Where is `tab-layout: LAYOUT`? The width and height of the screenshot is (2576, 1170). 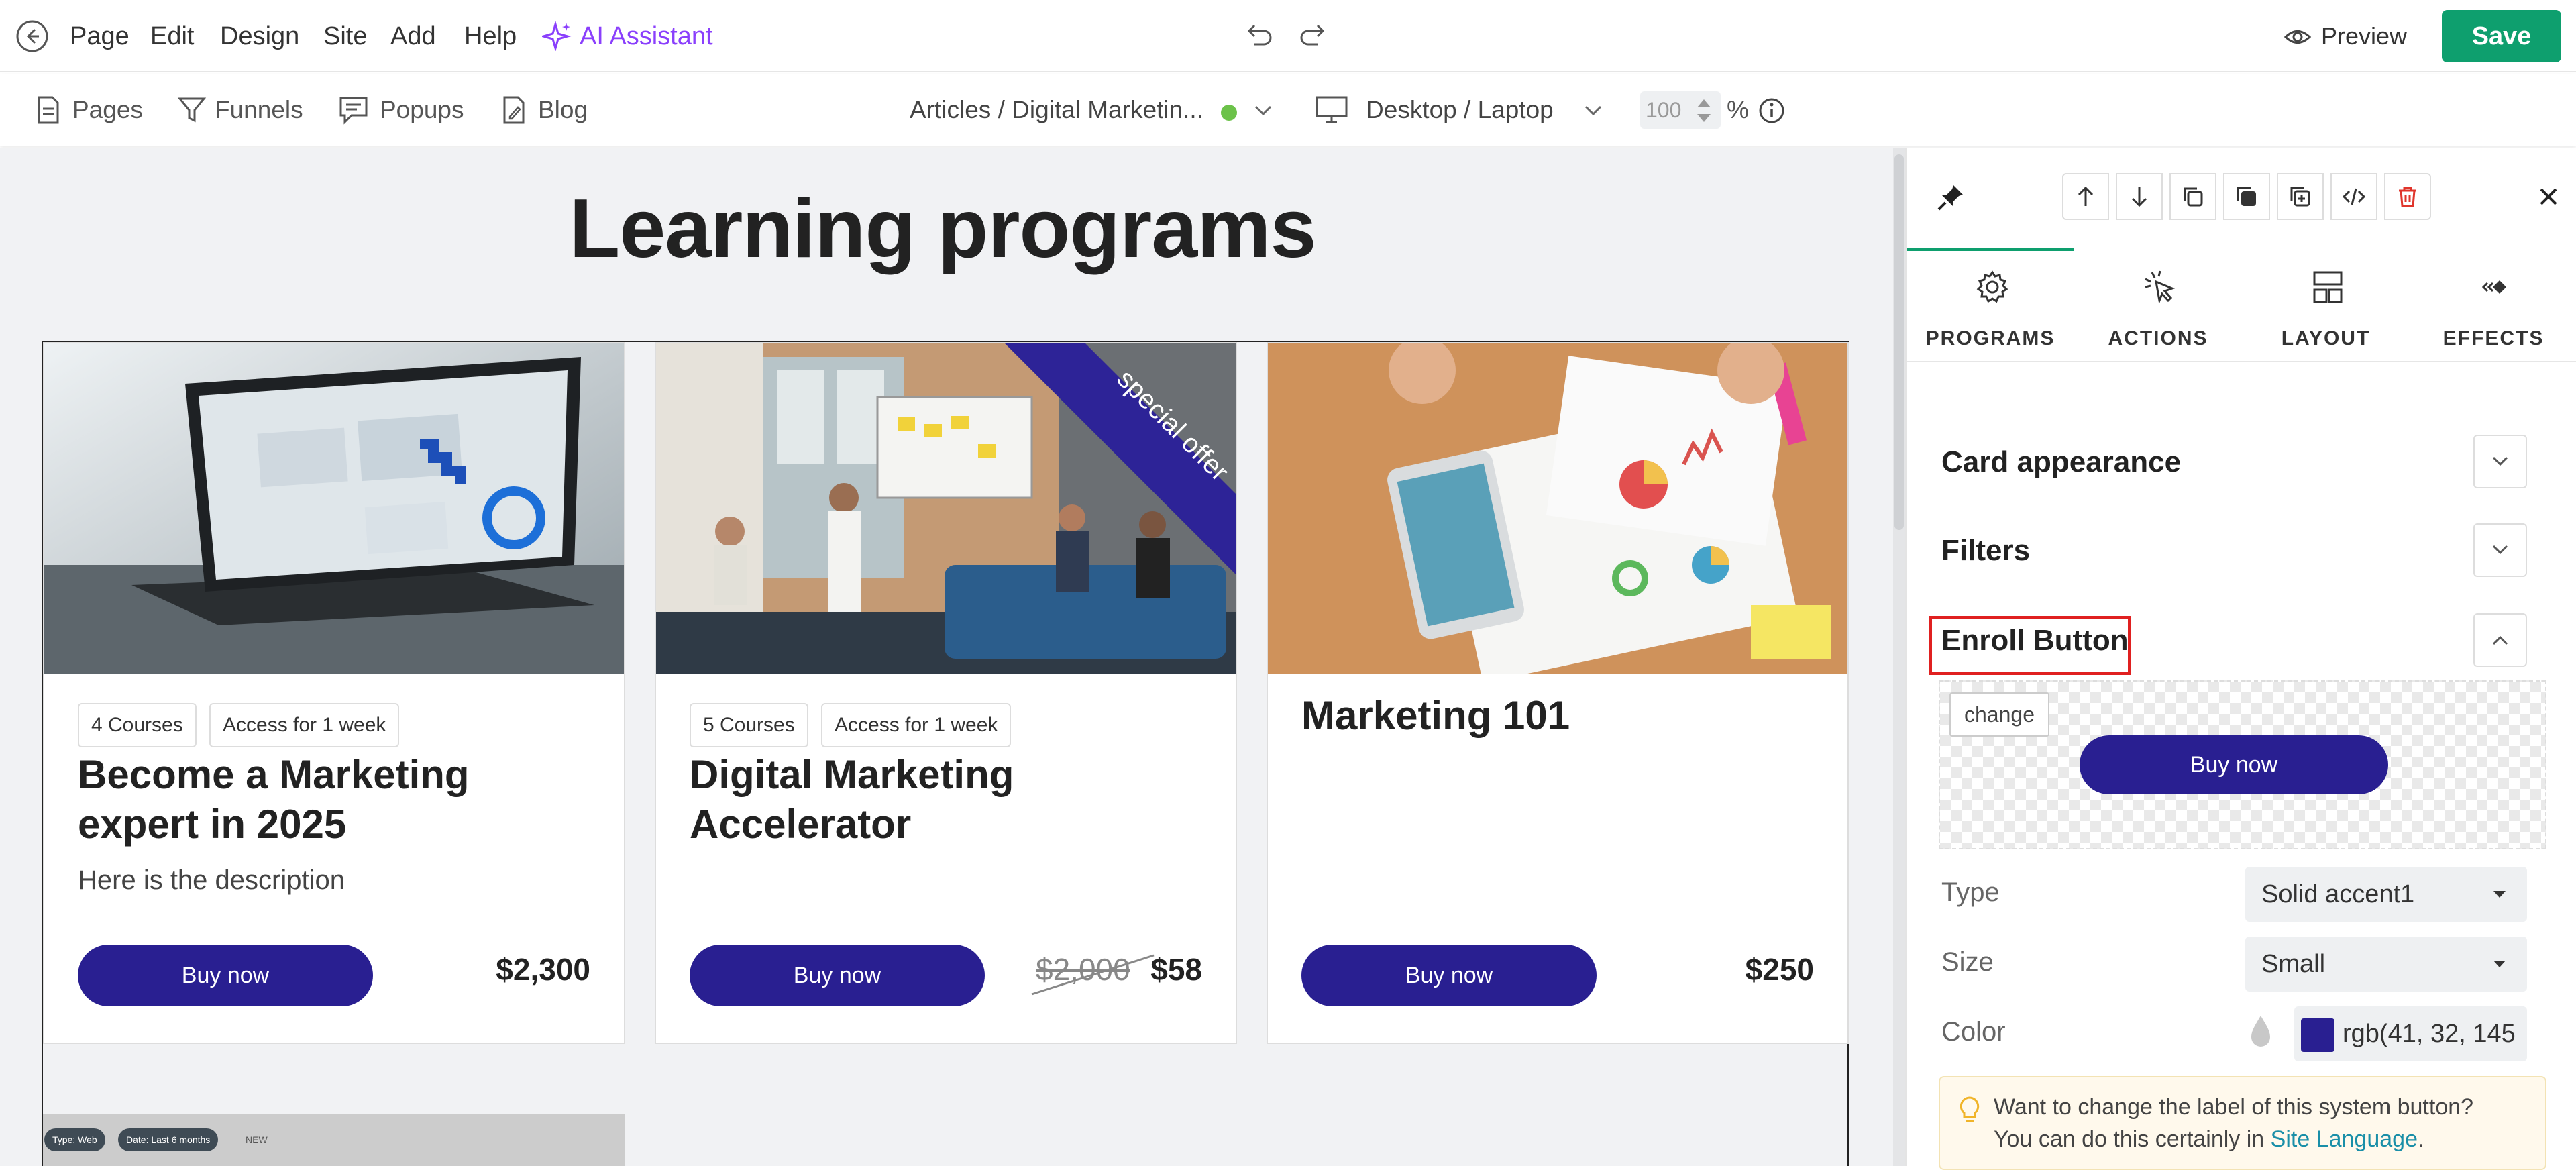 tab-layout: LAYOUT is located at coordinates (2326, 305).